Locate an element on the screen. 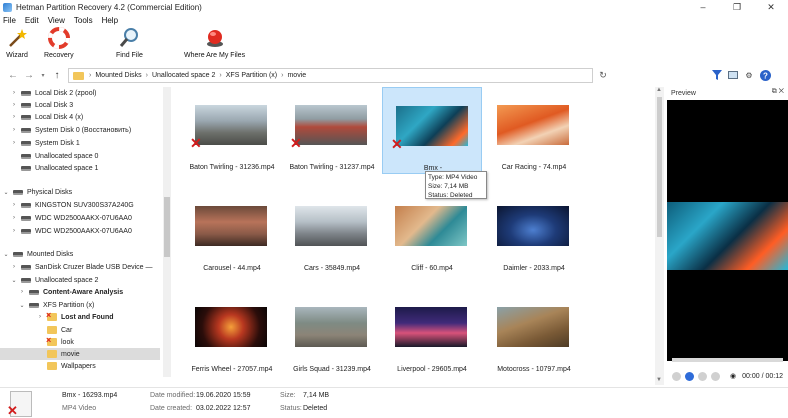 The width and height of the screenshot is (788, 418). play-icon is located at coordinates (689, 376).